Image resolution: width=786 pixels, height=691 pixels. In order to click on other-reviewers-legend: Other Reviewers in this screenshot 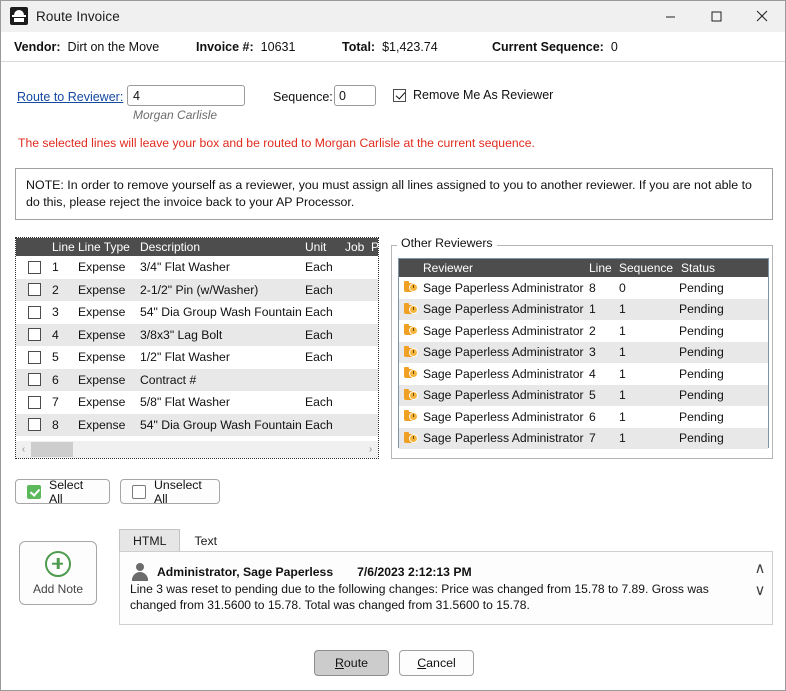, I will do `click(447, 243)`.